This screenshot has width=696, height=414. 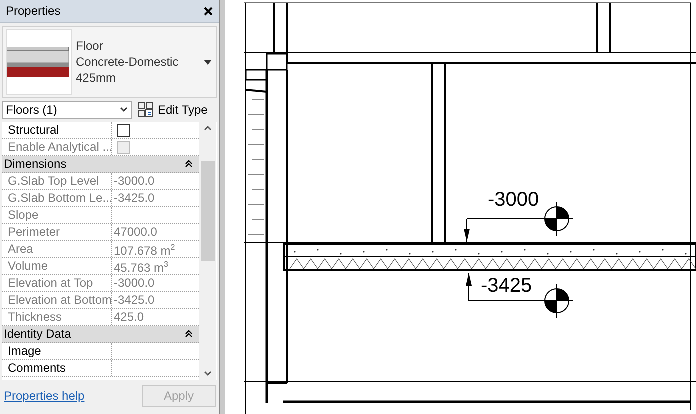 I want to click on property-name: Slope, so click(x=57, y=215).